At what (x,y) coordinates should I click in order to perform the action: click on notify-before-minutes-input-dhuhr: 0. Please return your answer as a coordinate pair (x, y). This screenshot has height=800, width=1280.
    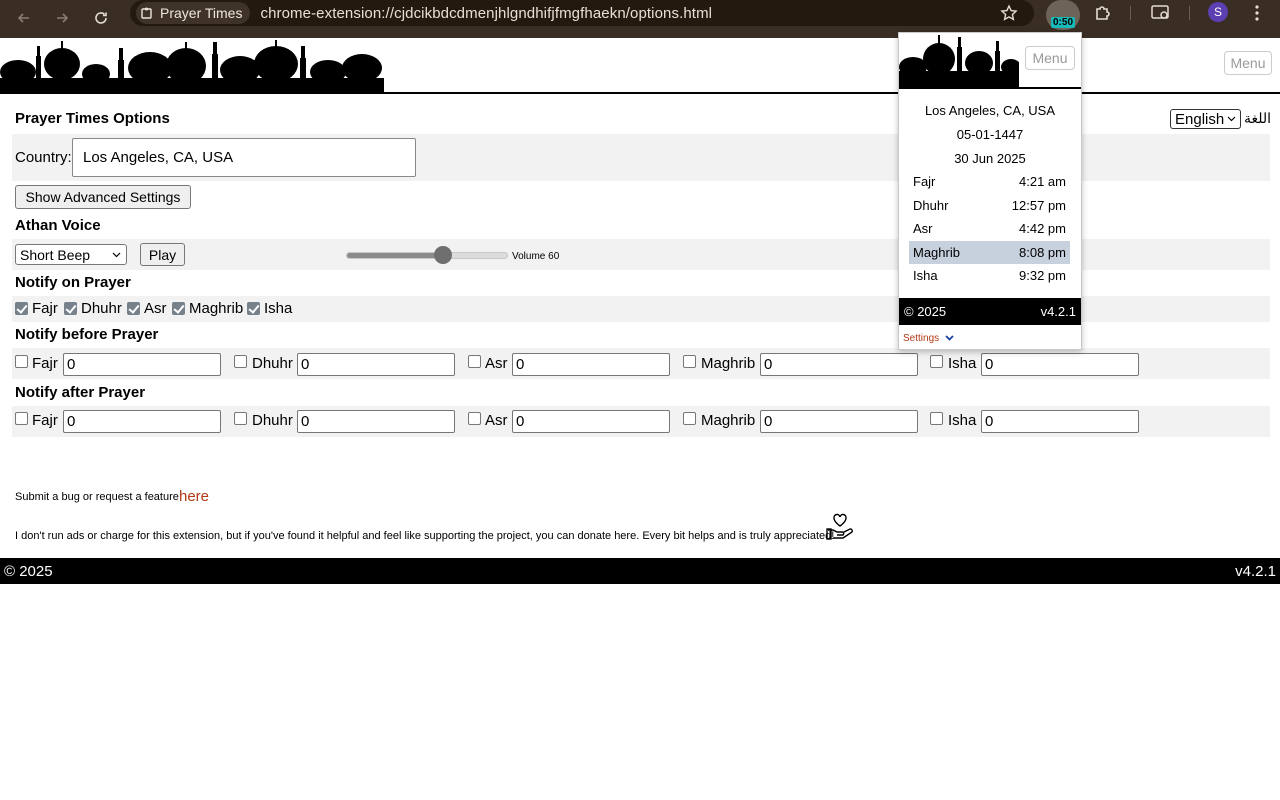
    Looking at the image, I should click on (376, 364).